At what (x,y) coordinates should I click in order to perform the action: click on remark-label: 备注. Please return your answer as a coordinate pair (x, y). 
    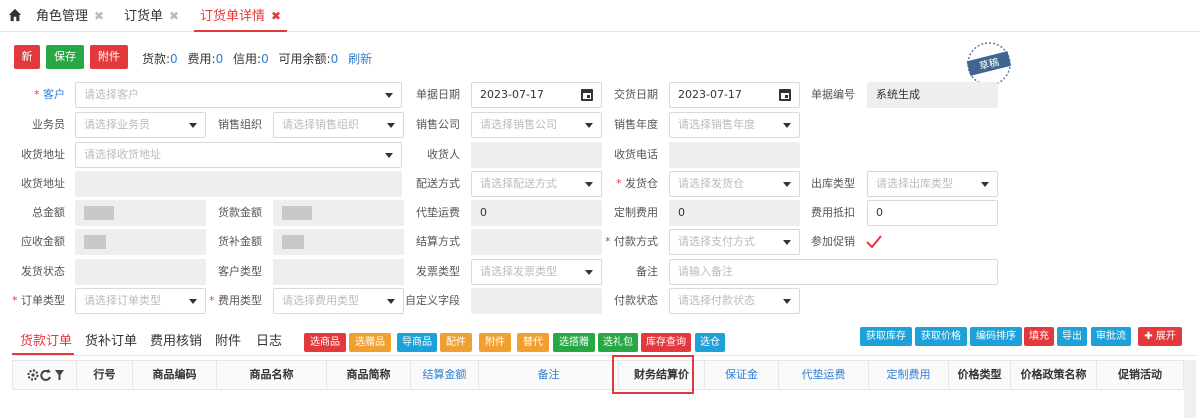
    Looking at the image, I should click on (647, 271).